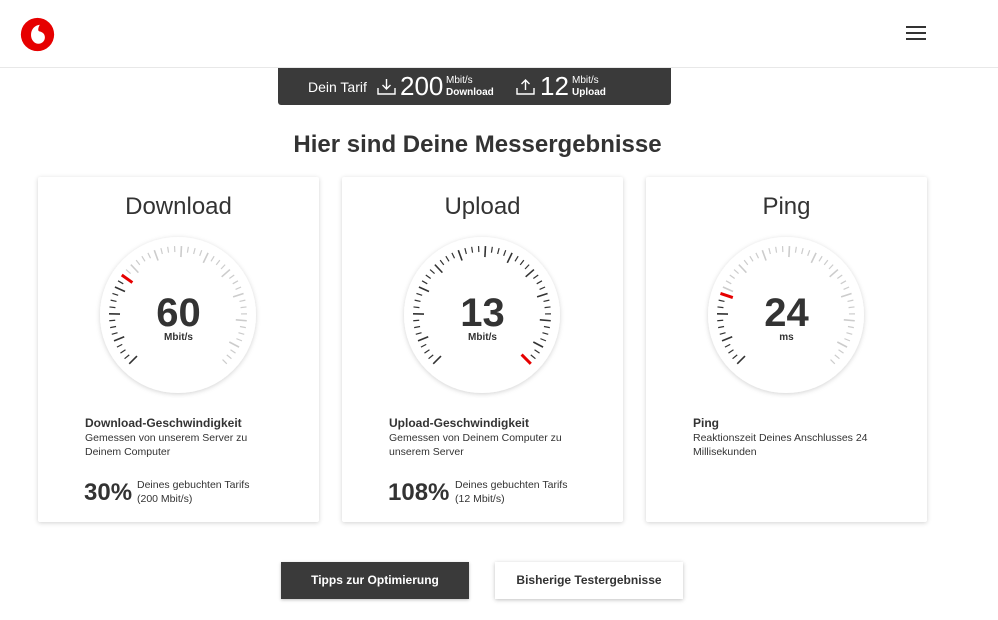 The image size is (998, 620). Describe the element at coordinates (470, 92) in the screenshot. I see `tariff-download-label: Download` at that location.